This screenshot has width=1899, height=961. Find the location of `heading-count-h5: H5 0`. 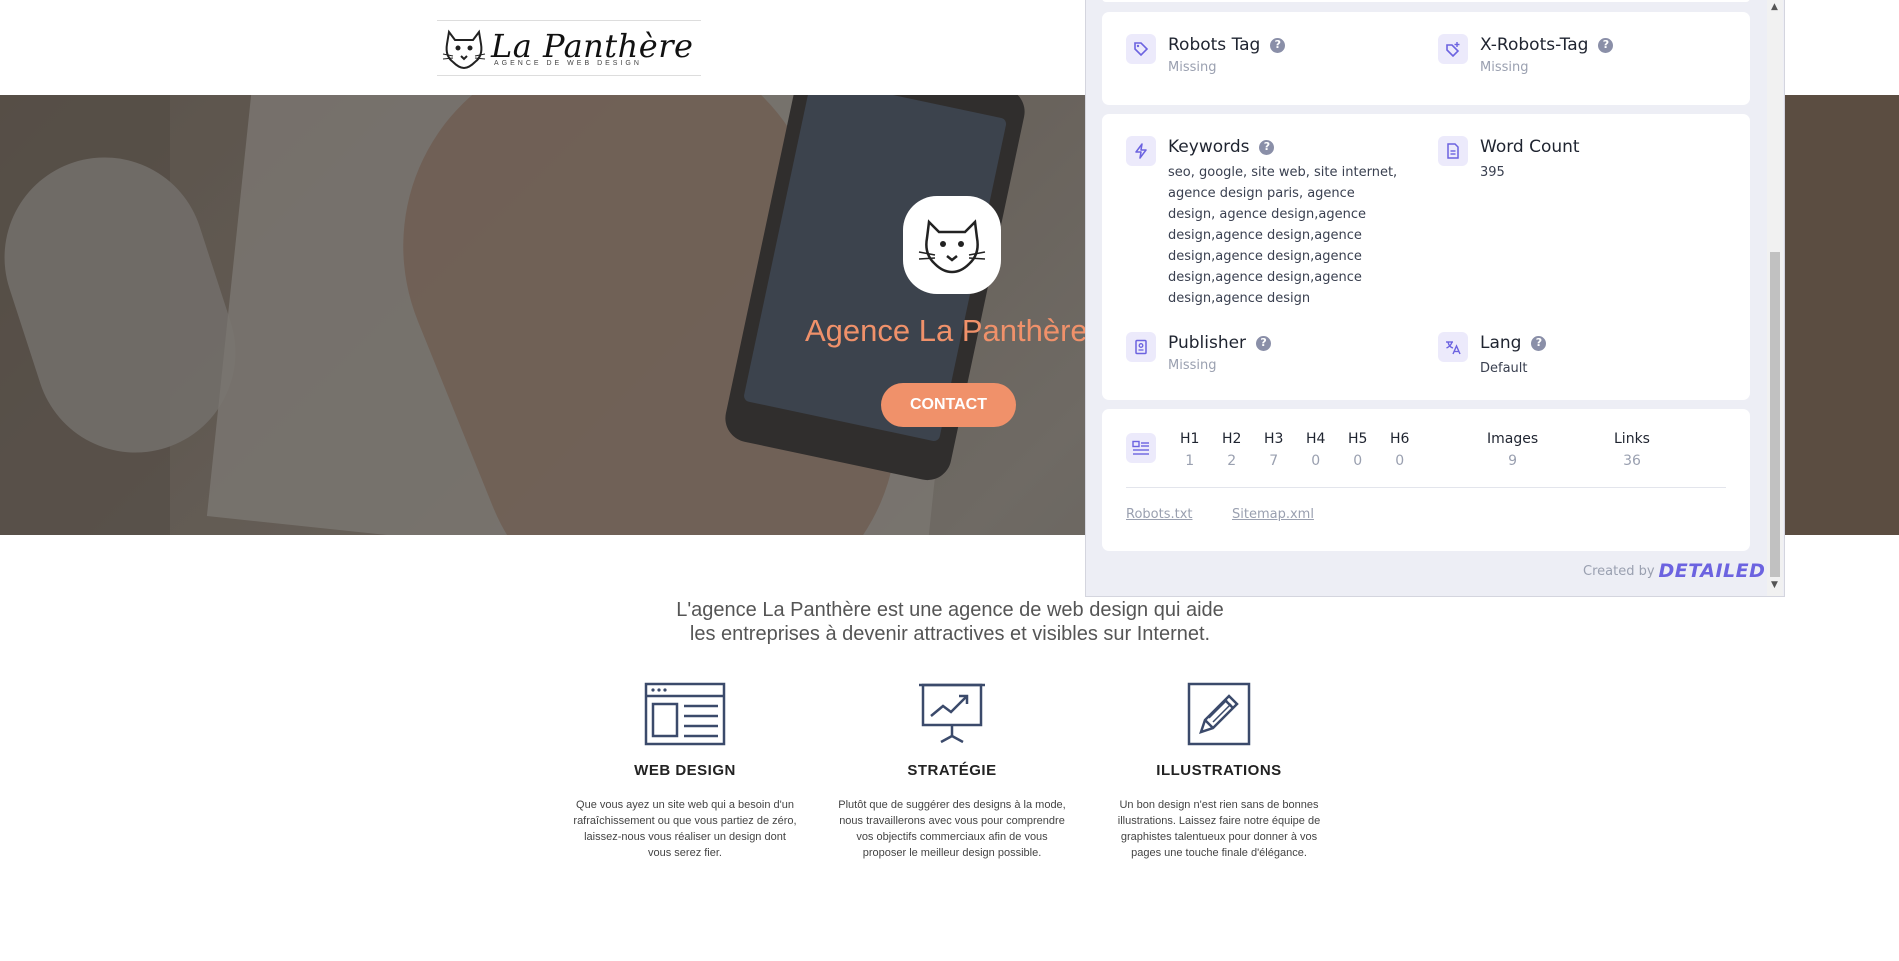

heading-count-h5: H5 0 is located at coordinates (1357, 450).